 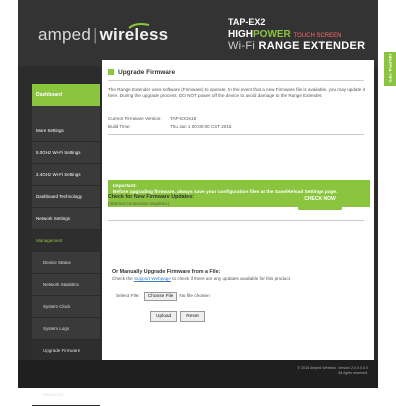 What do you see at coordinates (164, 316) in the screenshot?
I see `upload-button: Upload` at bounding box center [164, 316].